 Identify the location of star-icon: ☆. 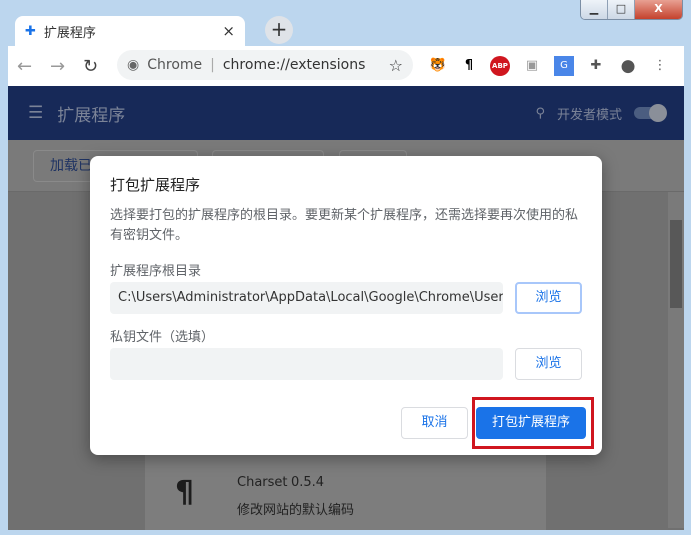
(396, 65).